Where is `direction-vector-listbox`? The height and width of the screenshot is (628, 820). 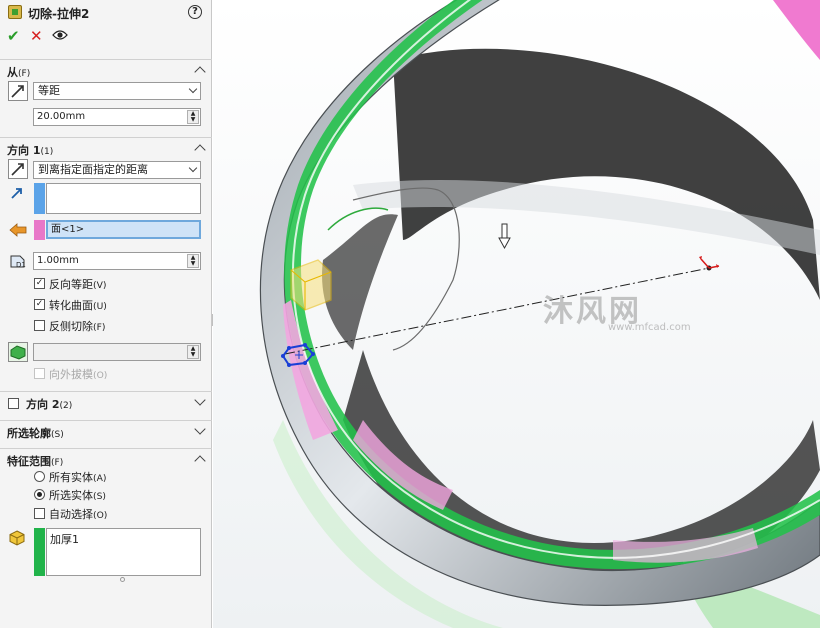 direction-vector-listbox is located at coordinates (123, 198).